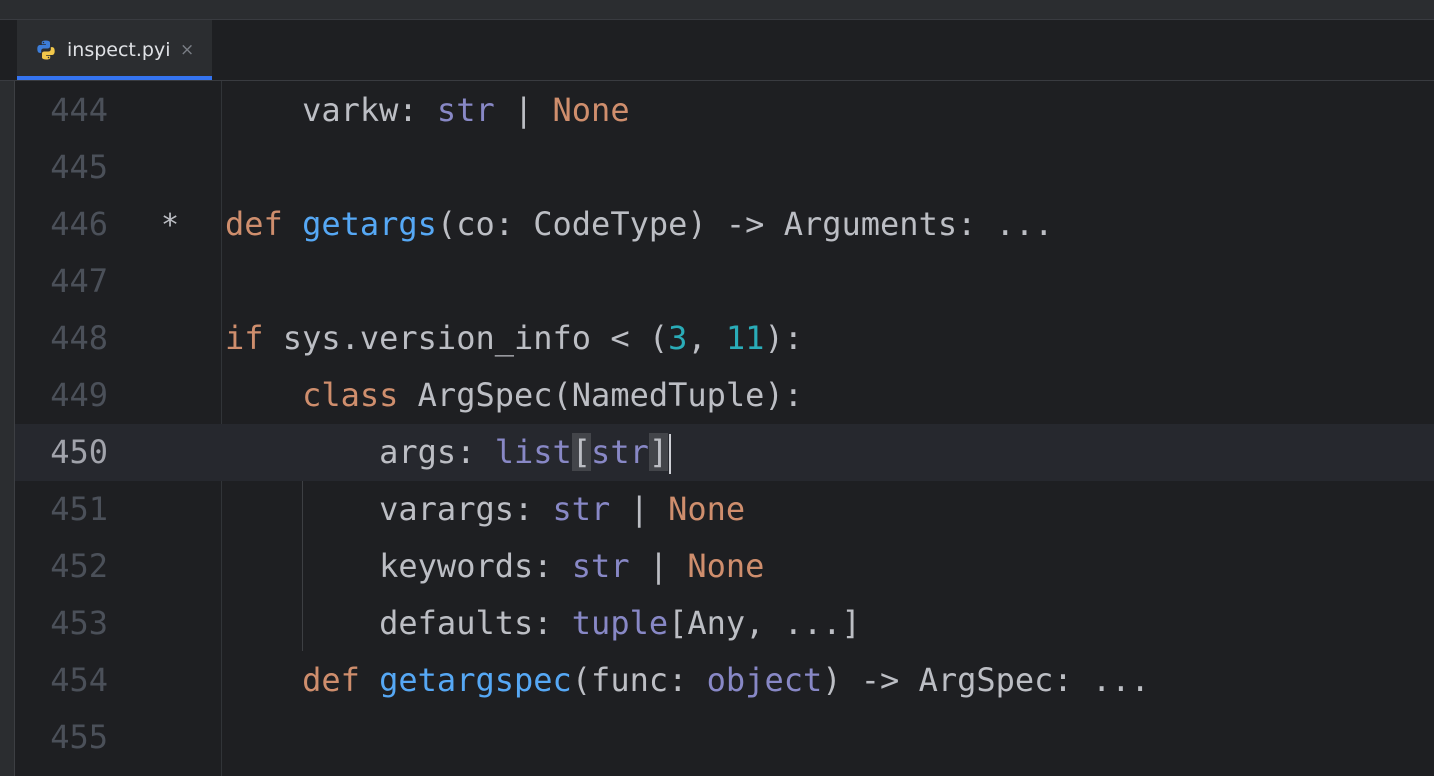 The image size is (1434, 776). What do you see at coordinates (46, 50) in the screenshot?
I see `python-file-icon` at bounding box center [46, 50].